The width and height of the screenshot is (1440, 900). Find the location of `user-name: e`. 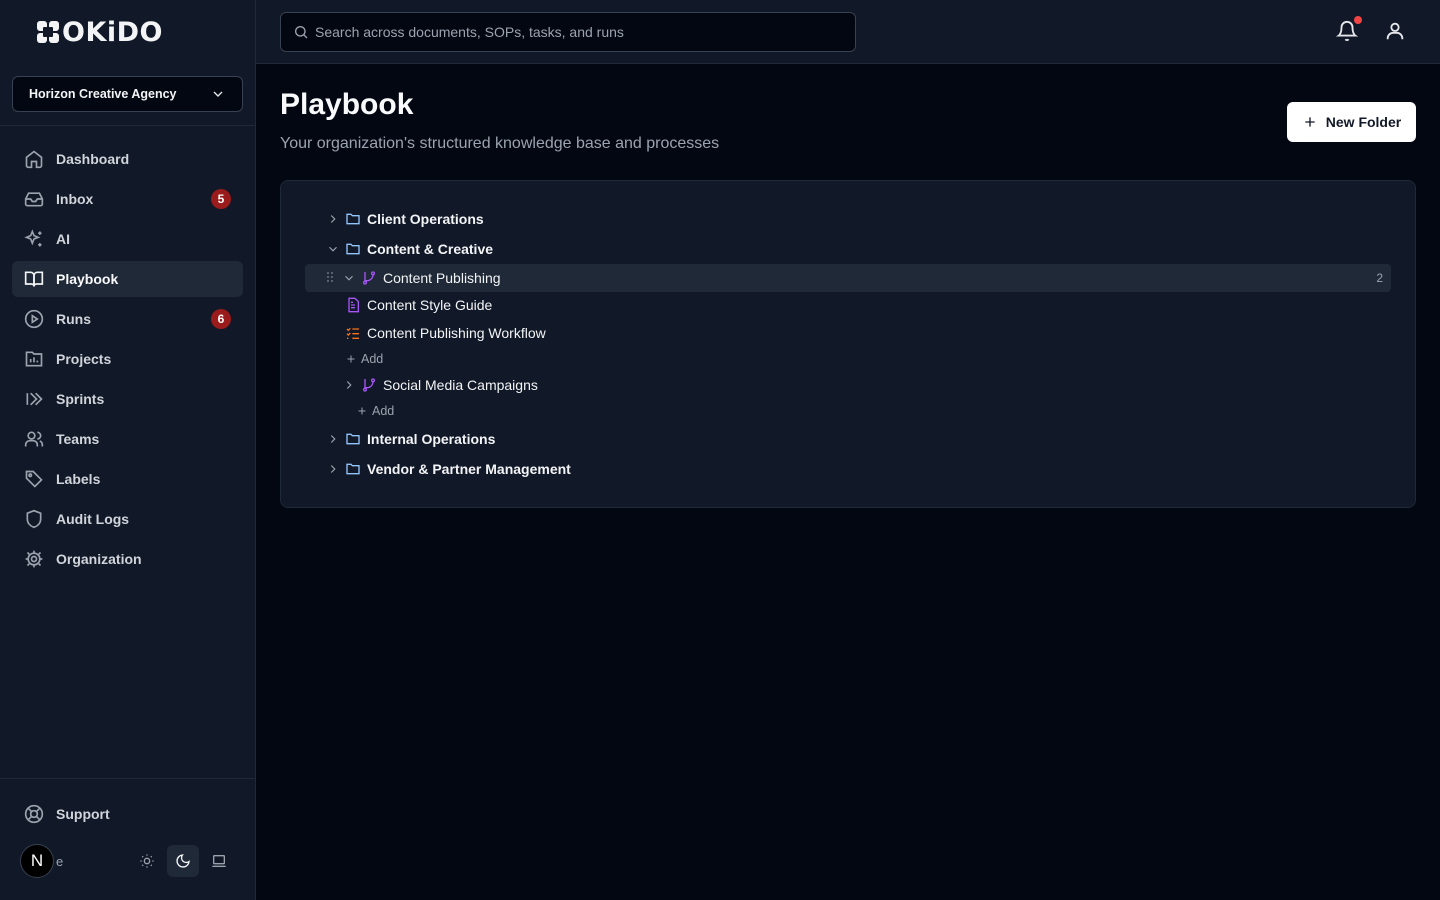

user-name: e is located at coordinates (60, 861).